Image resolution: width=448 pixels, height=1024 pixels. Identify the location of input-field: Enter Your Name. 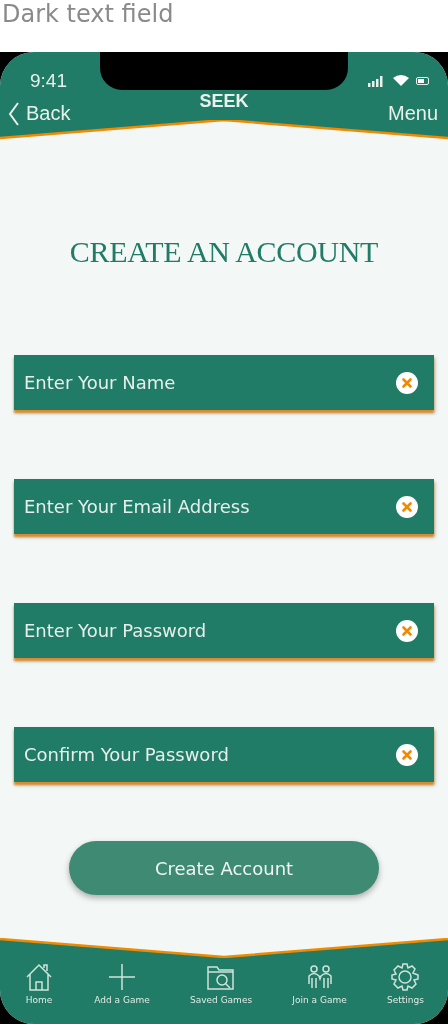
(210, 382).